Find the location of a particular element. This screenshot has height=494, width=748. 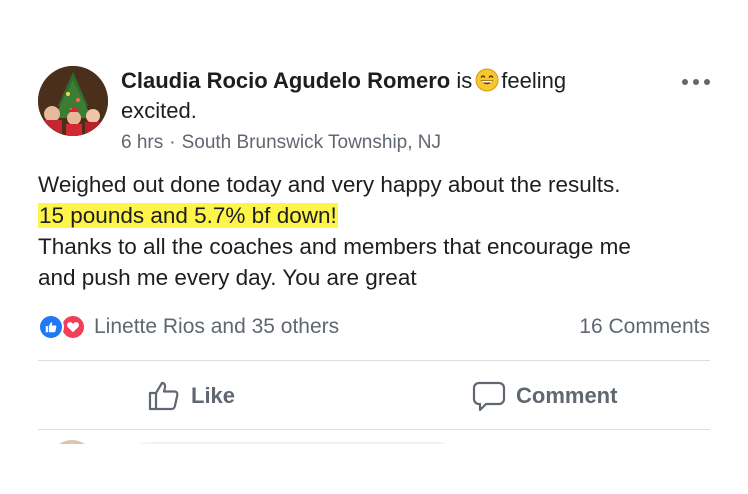

comments-count: 16 Comments is located at coordinates (644, 327).